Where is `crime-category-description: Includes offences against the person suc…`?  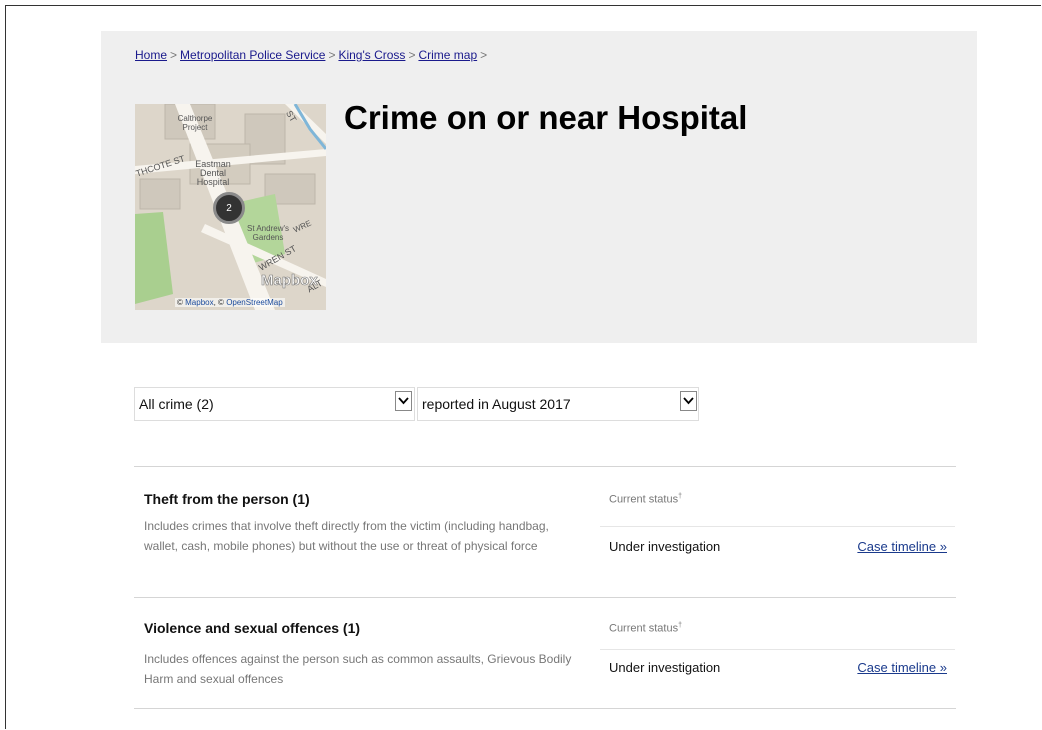 crime-category-description: Includes offences against the person suc… is located at coordinates (358, 669).